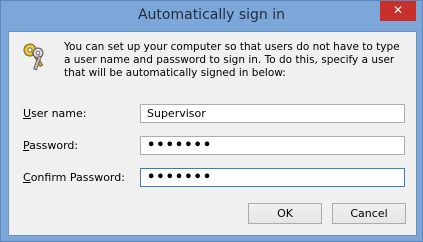 Image resolution: width=423 pixels, height=242 pixels. Describe the element at coordinates (272, 177) in the screenshot. I see `confirm-password-field` at that location.